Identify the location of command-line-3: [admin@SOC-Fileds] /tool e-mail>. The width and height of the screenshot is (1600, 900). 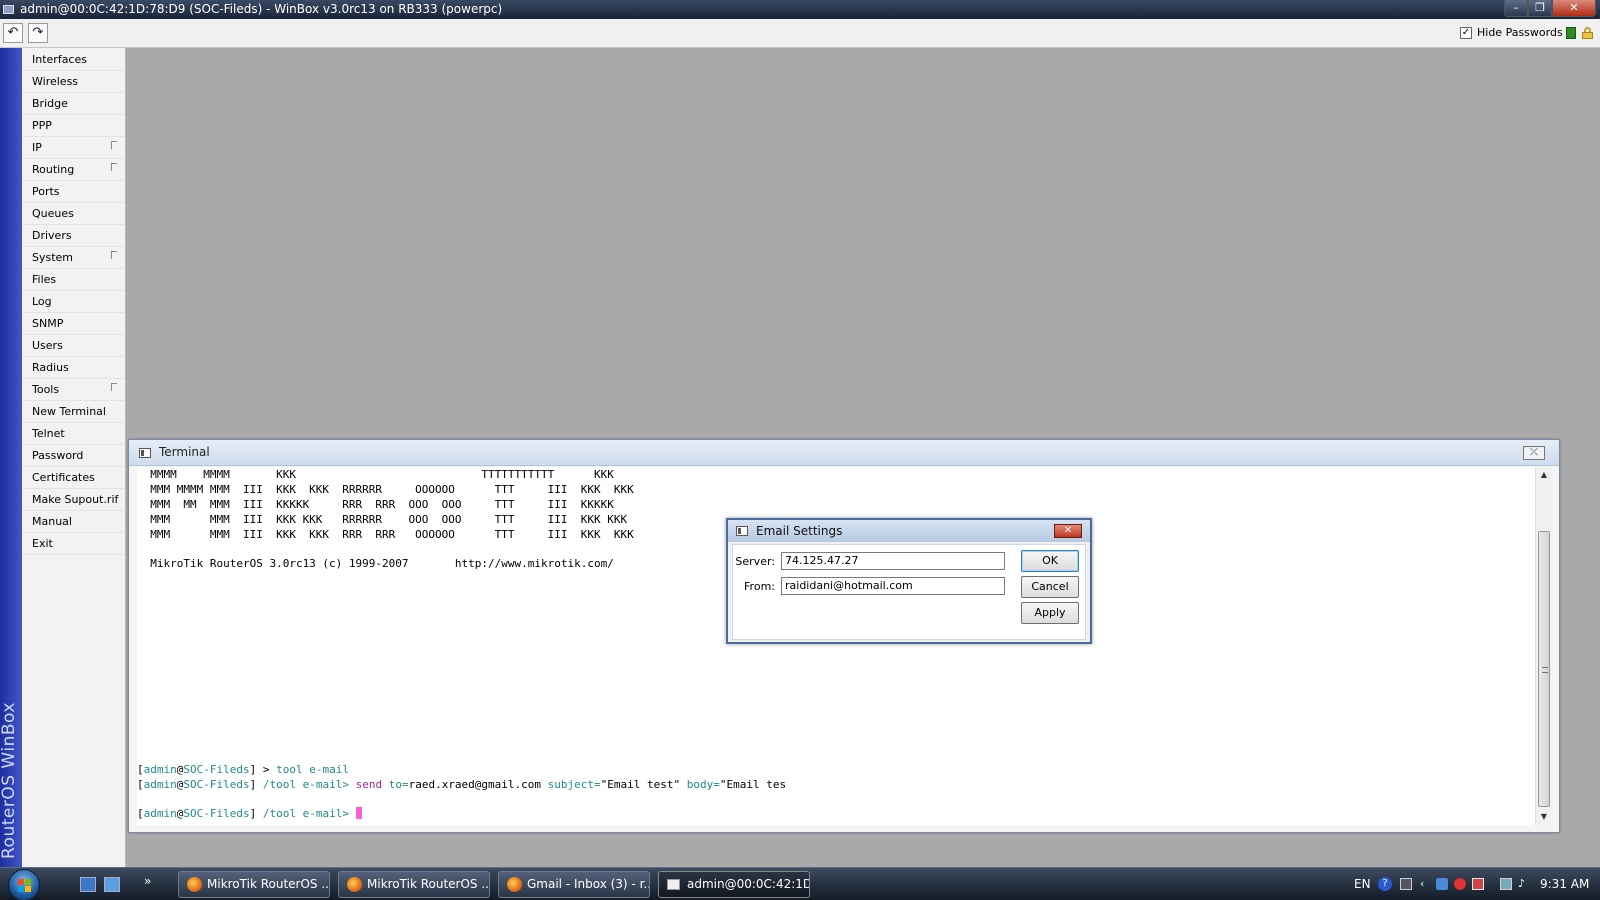
(249, 813).